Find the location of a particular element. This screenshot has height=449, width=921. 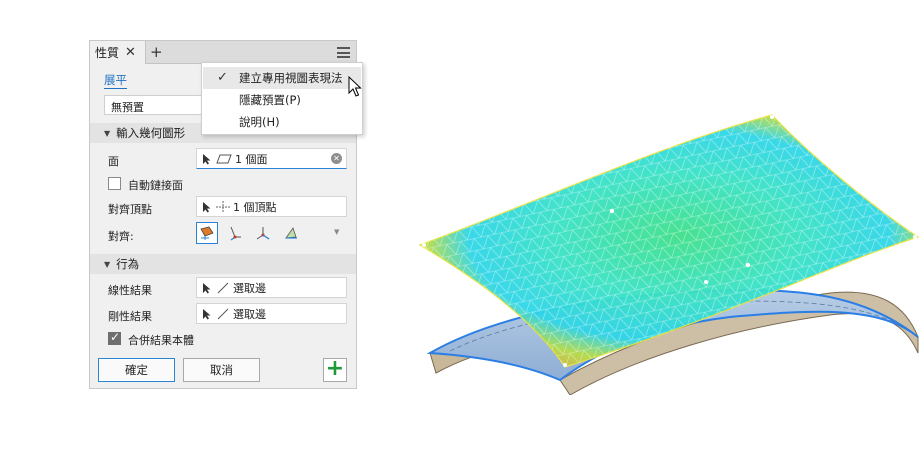

panel-options-menu: ✓ 建立專用視圖表現法 隱藏預置(P) 說明(H) is located at coordinates (282, 98).